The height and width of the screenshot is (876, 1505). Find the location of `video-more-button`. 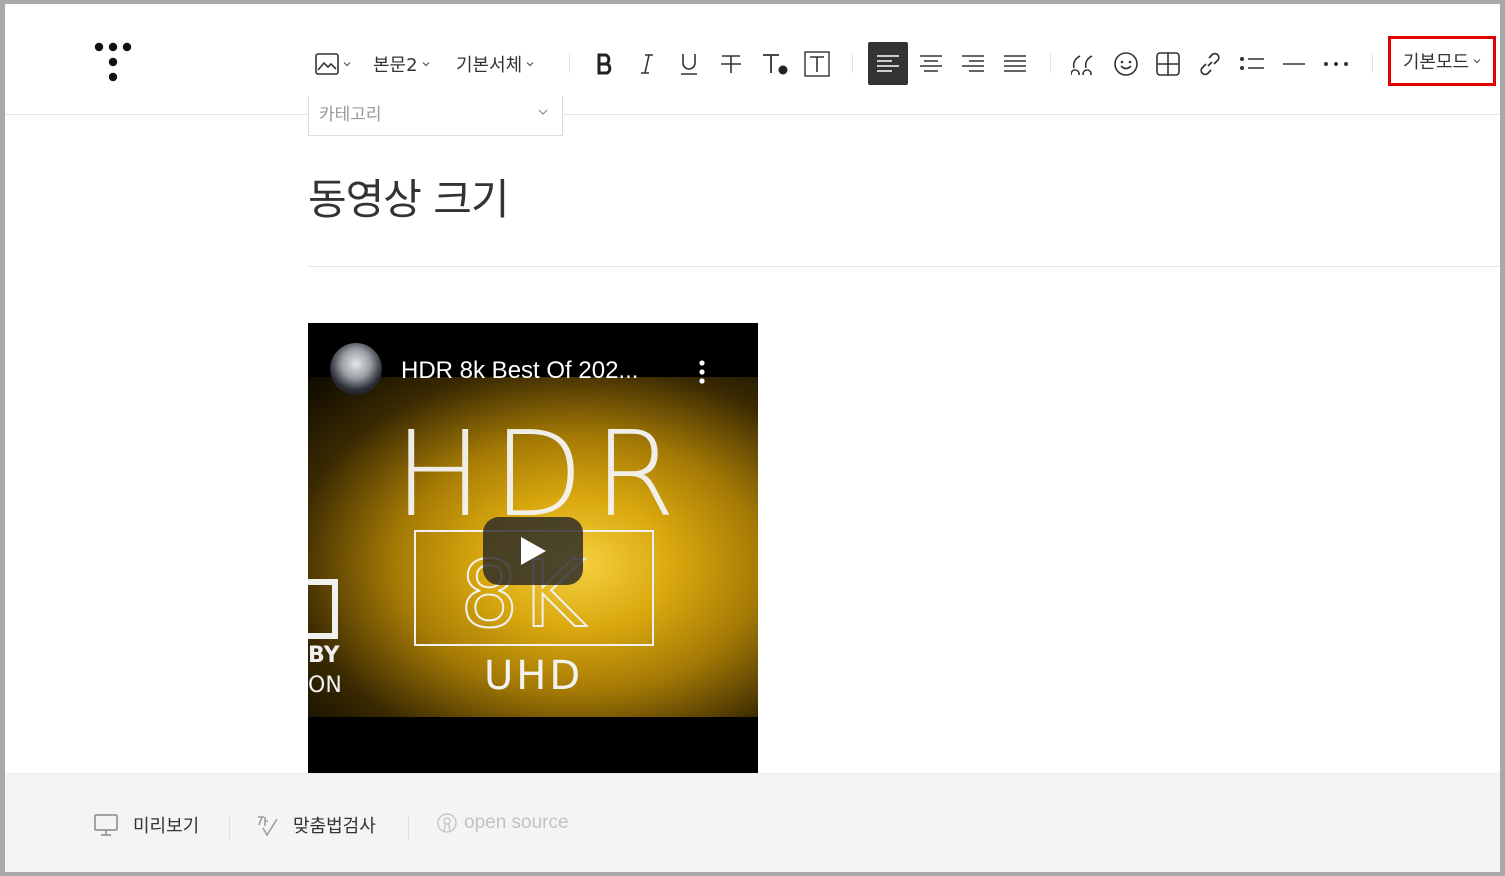

video-more-button is located at coordinates (702, 374).